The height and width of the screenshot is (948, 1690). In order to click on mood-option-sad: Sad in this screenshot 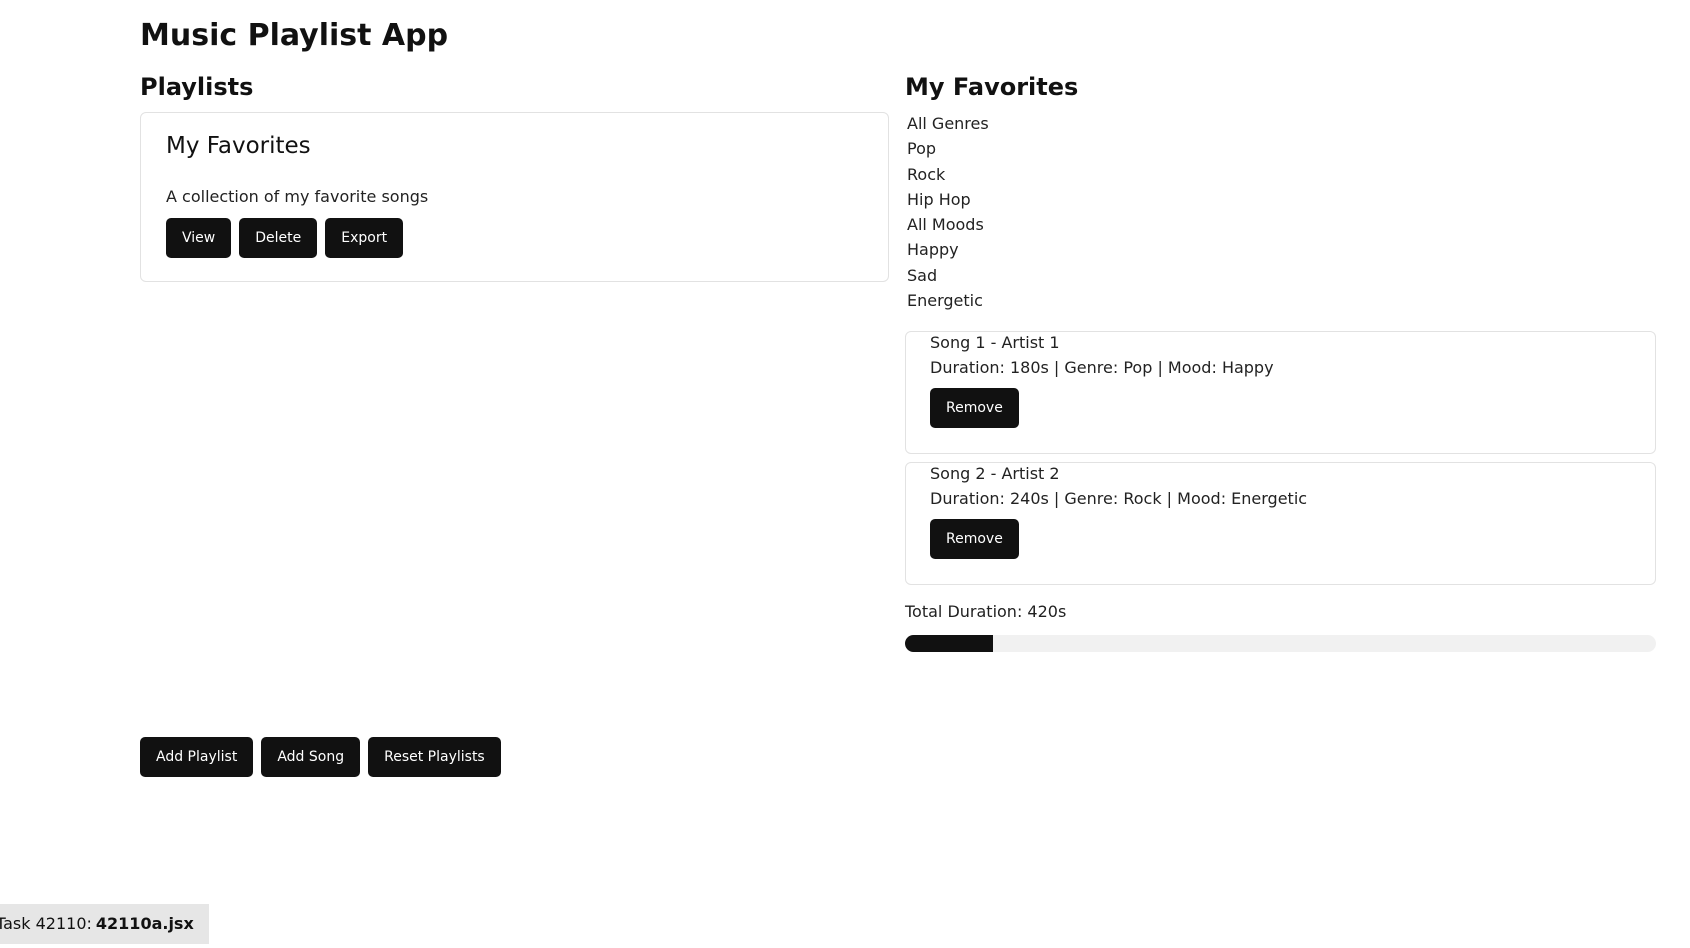, I will do `click(948, 275)`.